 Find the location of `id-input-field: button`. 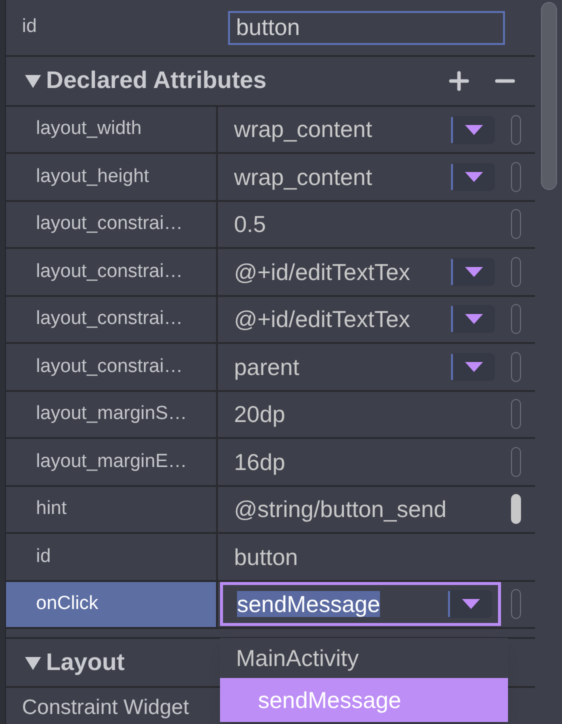

id-input-field: button is located at coordinates (366, 27).